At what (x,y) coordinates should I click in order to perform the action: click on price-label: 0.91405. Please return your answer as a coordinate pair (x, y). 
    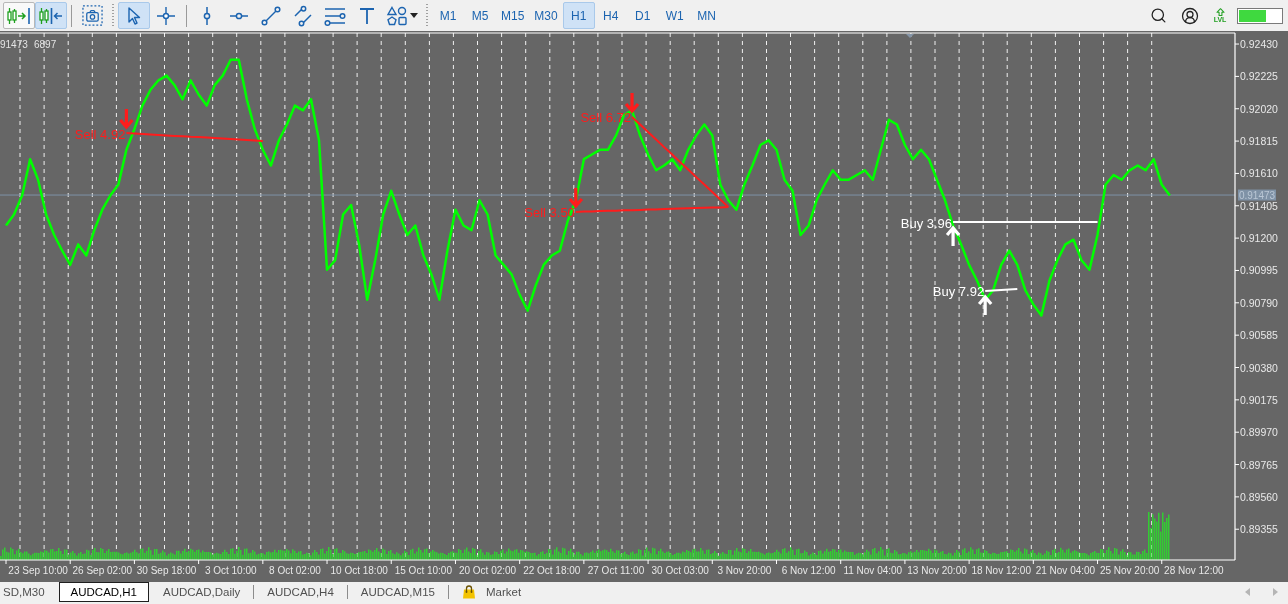
    Looking at the image, I should click on (1259, 205).